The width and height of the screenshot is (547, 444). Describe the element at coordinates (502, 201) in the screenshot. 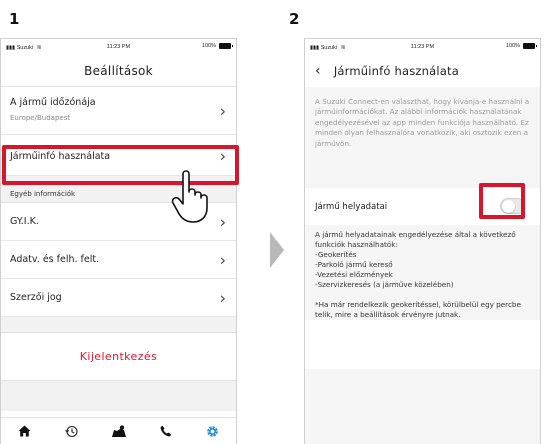

I see `location-toggle-highlight-box` at that location.